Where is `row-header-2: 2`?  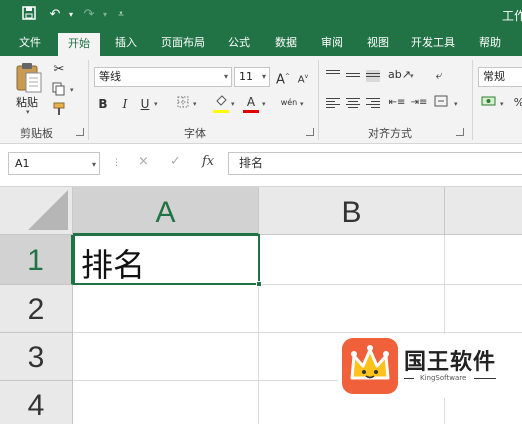 row-header-2: 2 is located at coordinates (36, 309).